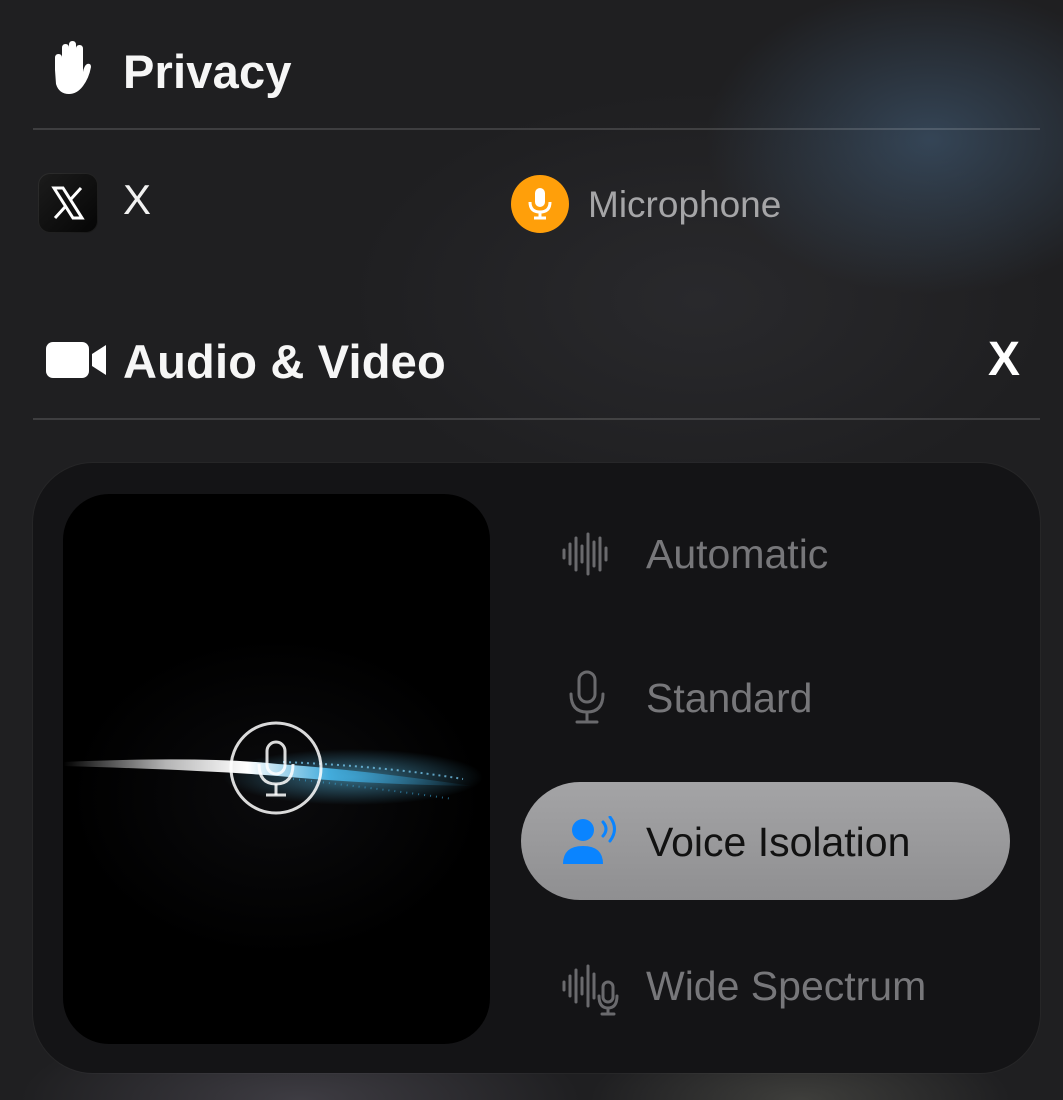 This screenshot has height=1100, width=1063. Describe the element at coordinates (587, 700) in the screenshot. I see `microphone-icon` at that location.